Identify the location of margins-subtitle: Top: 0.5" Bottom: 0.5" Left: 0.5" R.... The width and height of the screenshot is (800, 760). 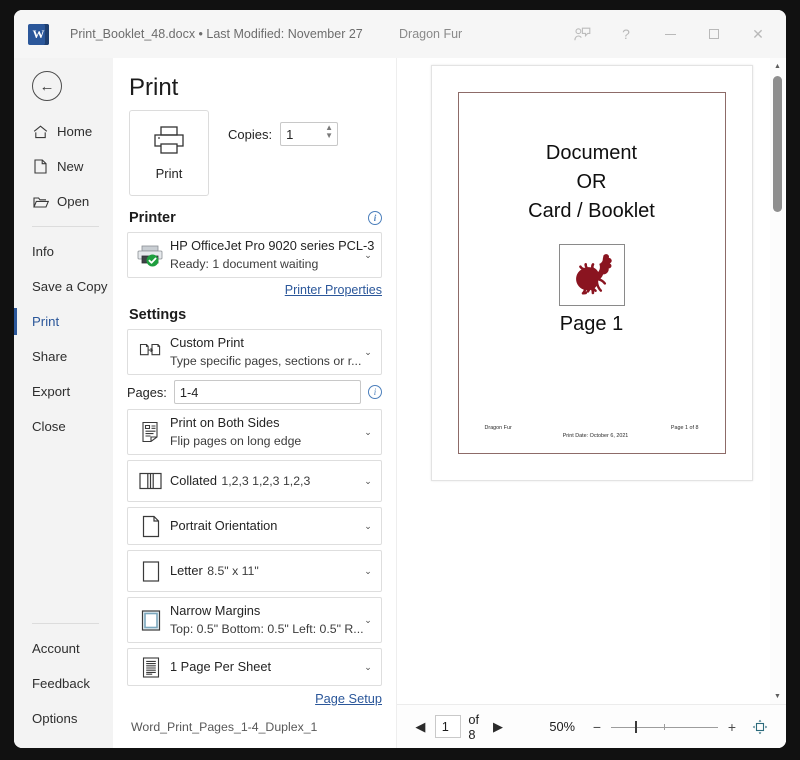
(267, 629).